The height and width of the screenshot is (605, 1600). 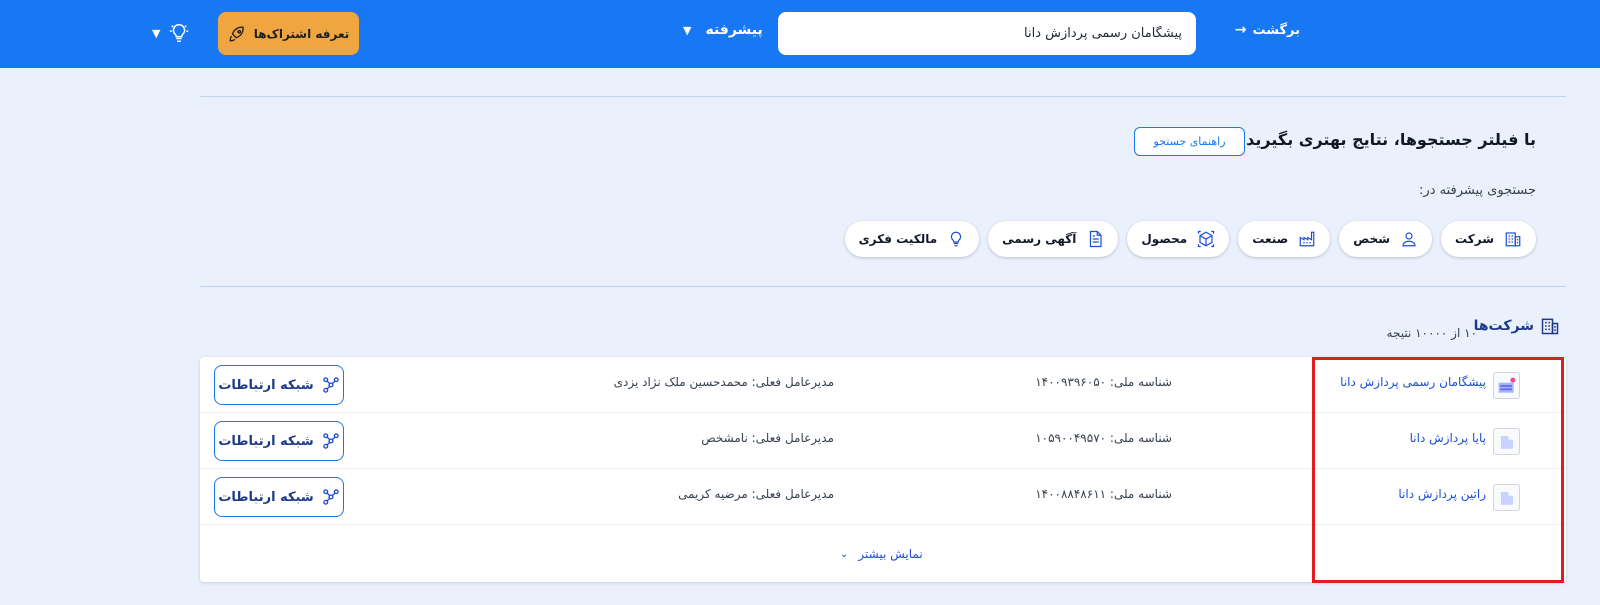 What do you see at coordinates (1409, 239) in the screenshot?
I see `person-icon` at bounding box center [1409, 239].